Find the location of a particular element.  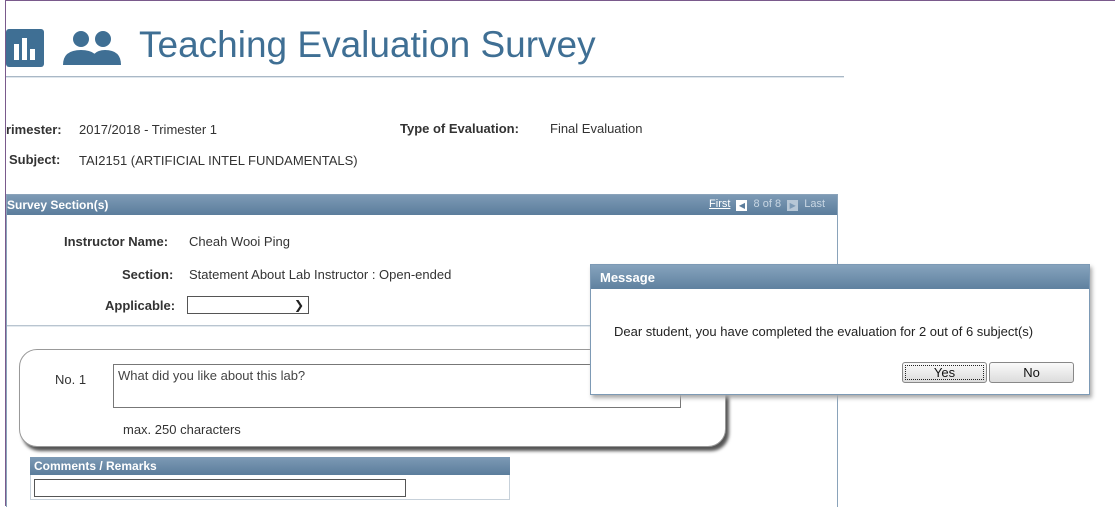

comments-input is located at coordinates (220, 488).